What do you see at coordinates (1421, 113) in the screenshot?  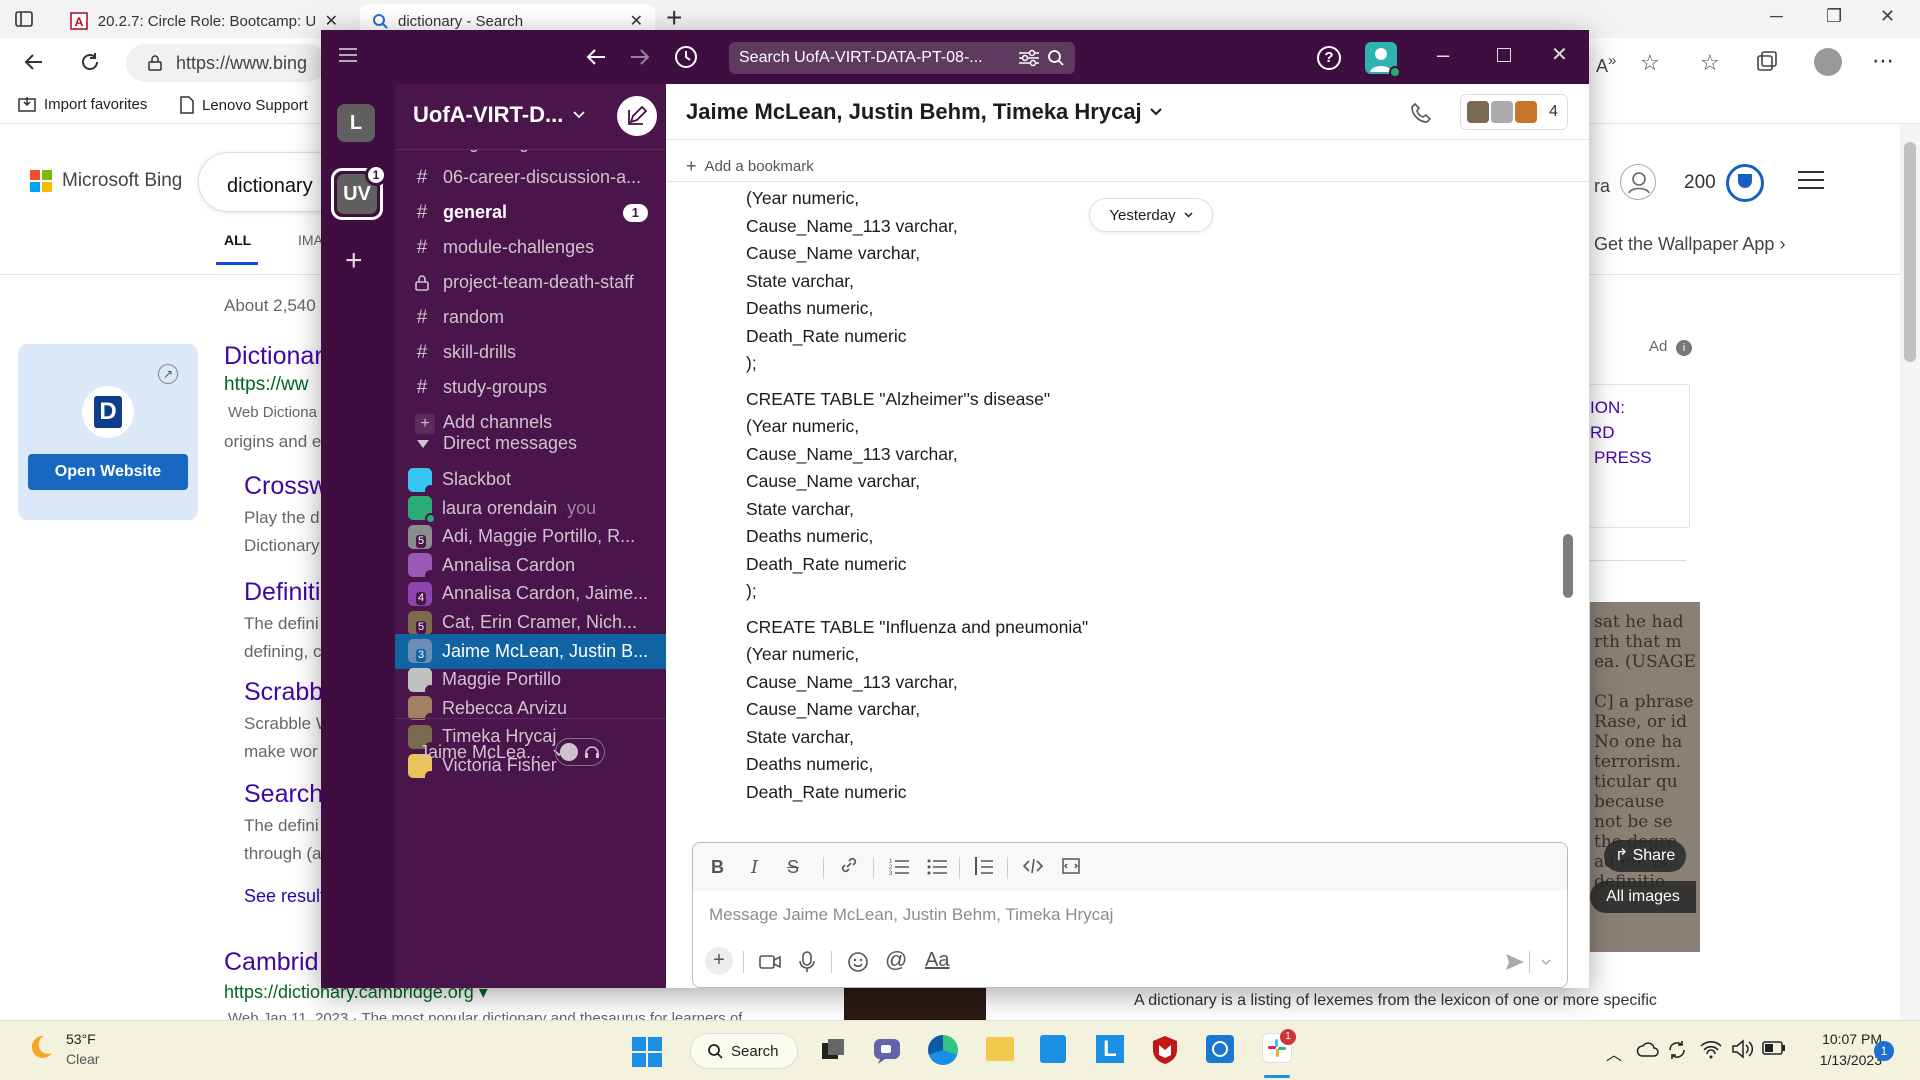 I see `call-icon` at bounding box center [1421, 113].